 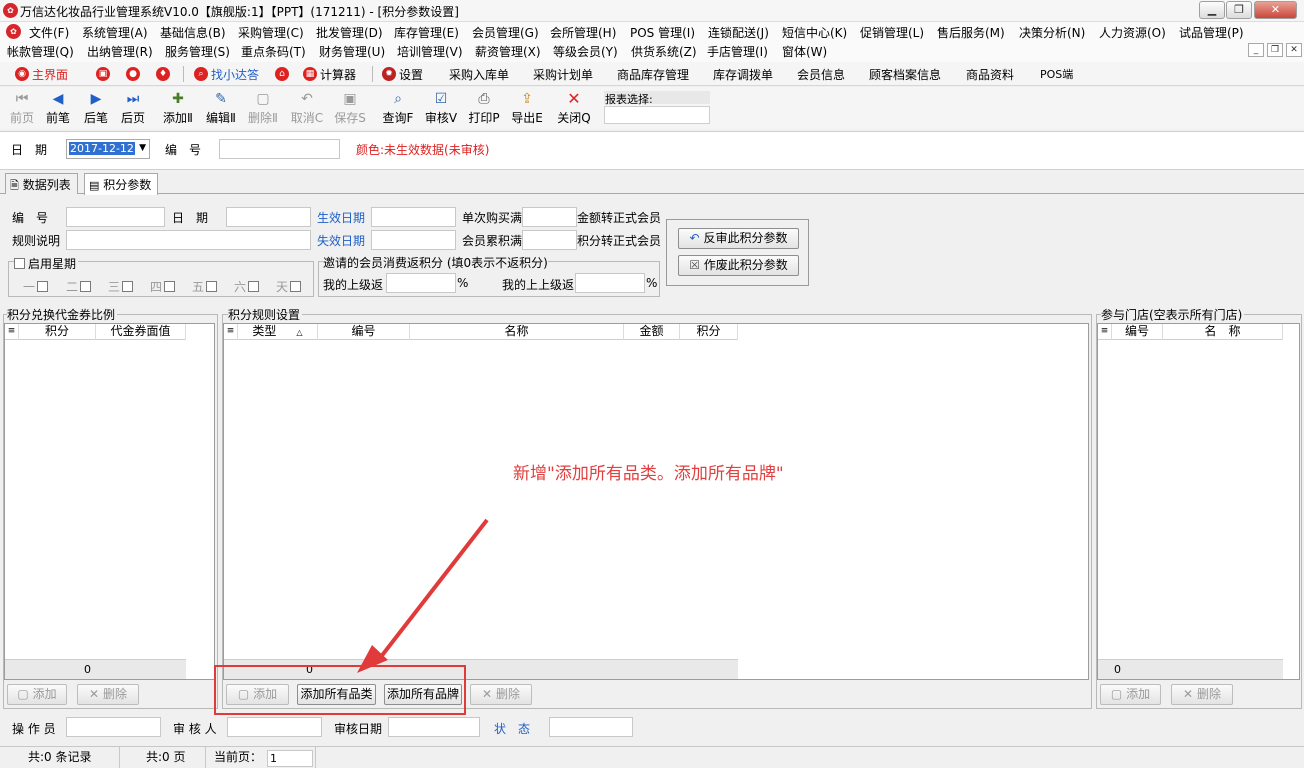 I want to click on maximize-button: ❐, so click(x=1239, y=10).